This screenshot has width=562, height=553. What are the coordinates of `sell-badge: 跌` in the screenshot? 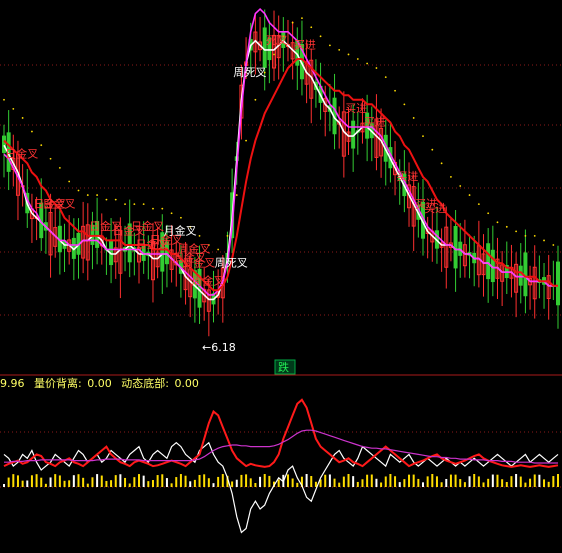 It's located at (285, 367).